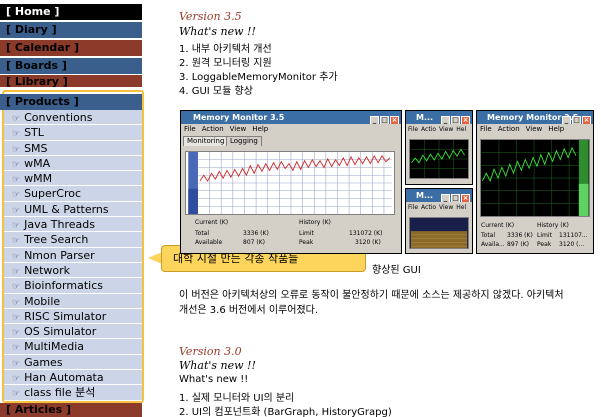 This screenshot has height=417, width=601. Describe the element at coordinates (66, 209) in the screenshot. I see `product-item-label: UML & Patterns` at that location.